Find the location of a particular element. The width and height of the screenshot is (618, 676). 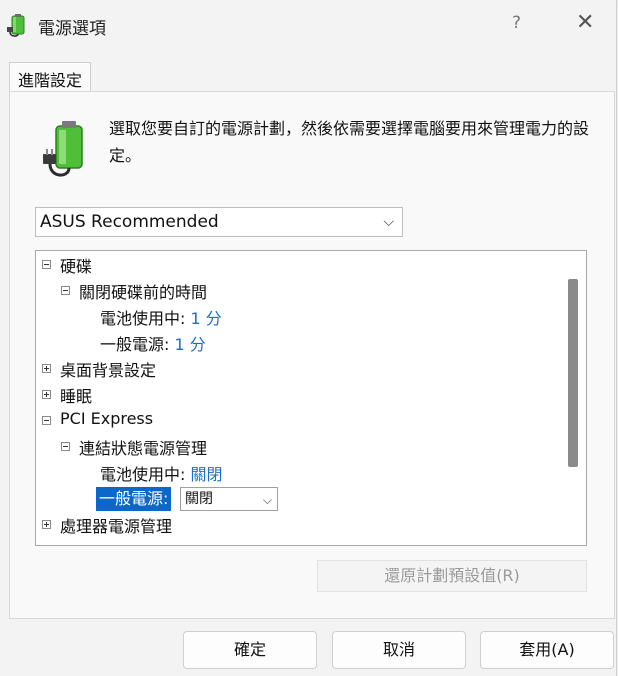

ok-button: 確定 is located at coordinates (250, 650).